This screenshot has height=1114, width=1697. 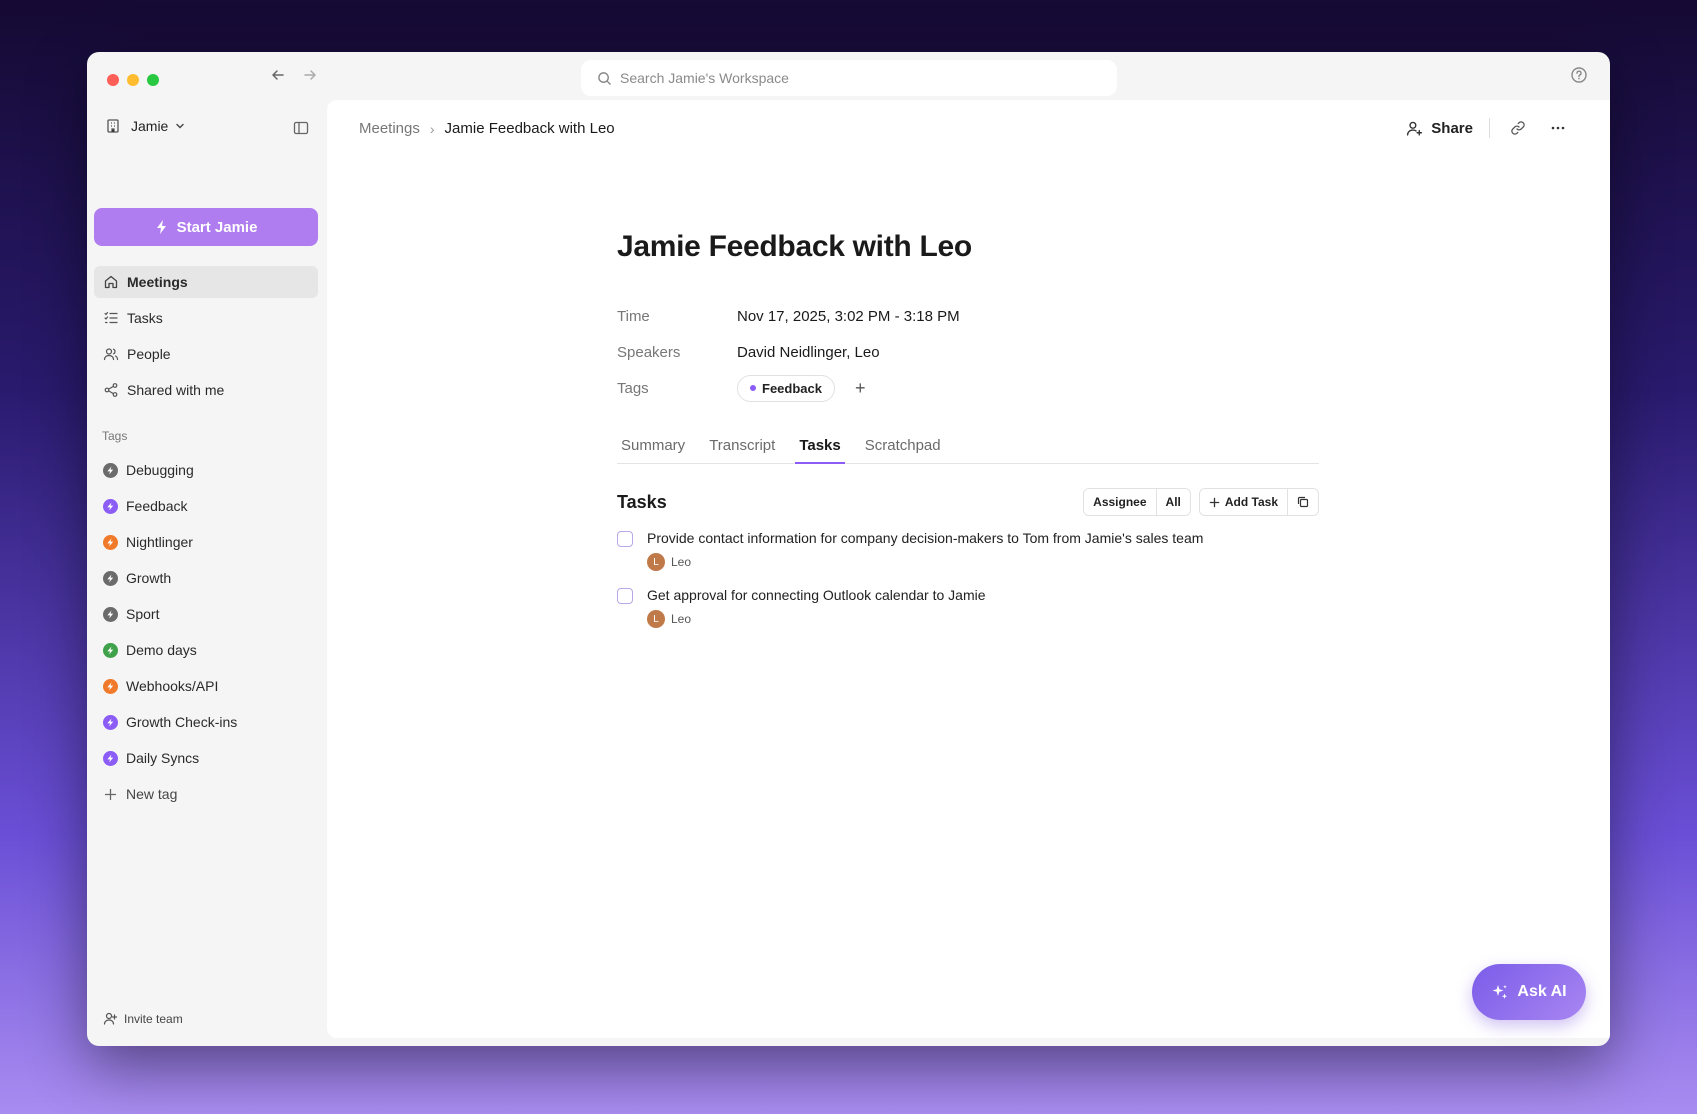 I want to click on chevron-right-icon: ›, so click(x=432, y=128).